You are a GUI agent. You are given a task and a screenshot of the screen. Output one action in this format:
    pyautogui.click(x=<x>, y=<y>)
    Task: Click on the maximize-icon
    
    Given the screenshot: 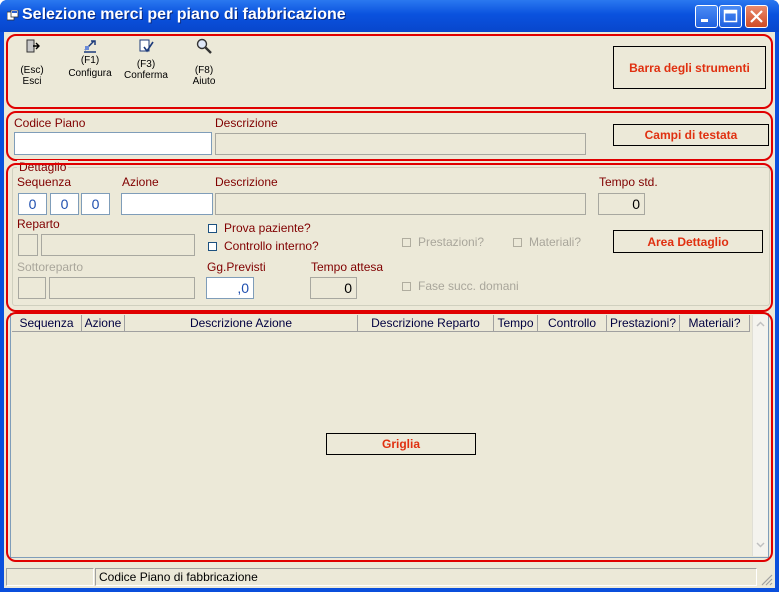 What is the action you would take?
    pyautogui.click(x=730, y=16)
    